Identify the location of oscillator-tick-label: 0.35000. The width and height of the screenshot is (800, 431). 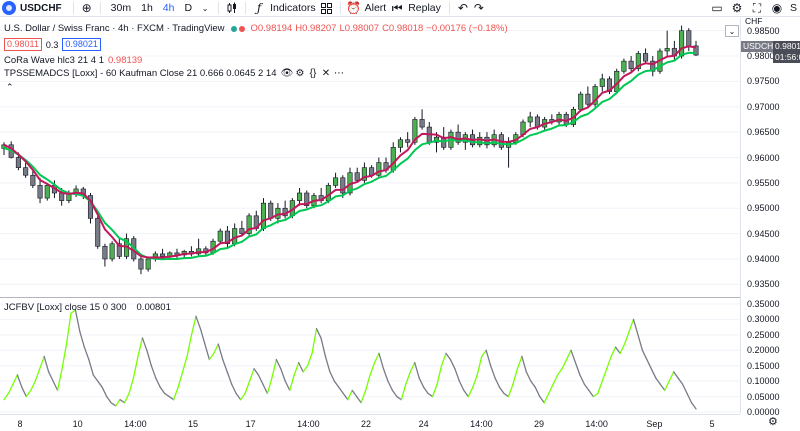
(763, 304).